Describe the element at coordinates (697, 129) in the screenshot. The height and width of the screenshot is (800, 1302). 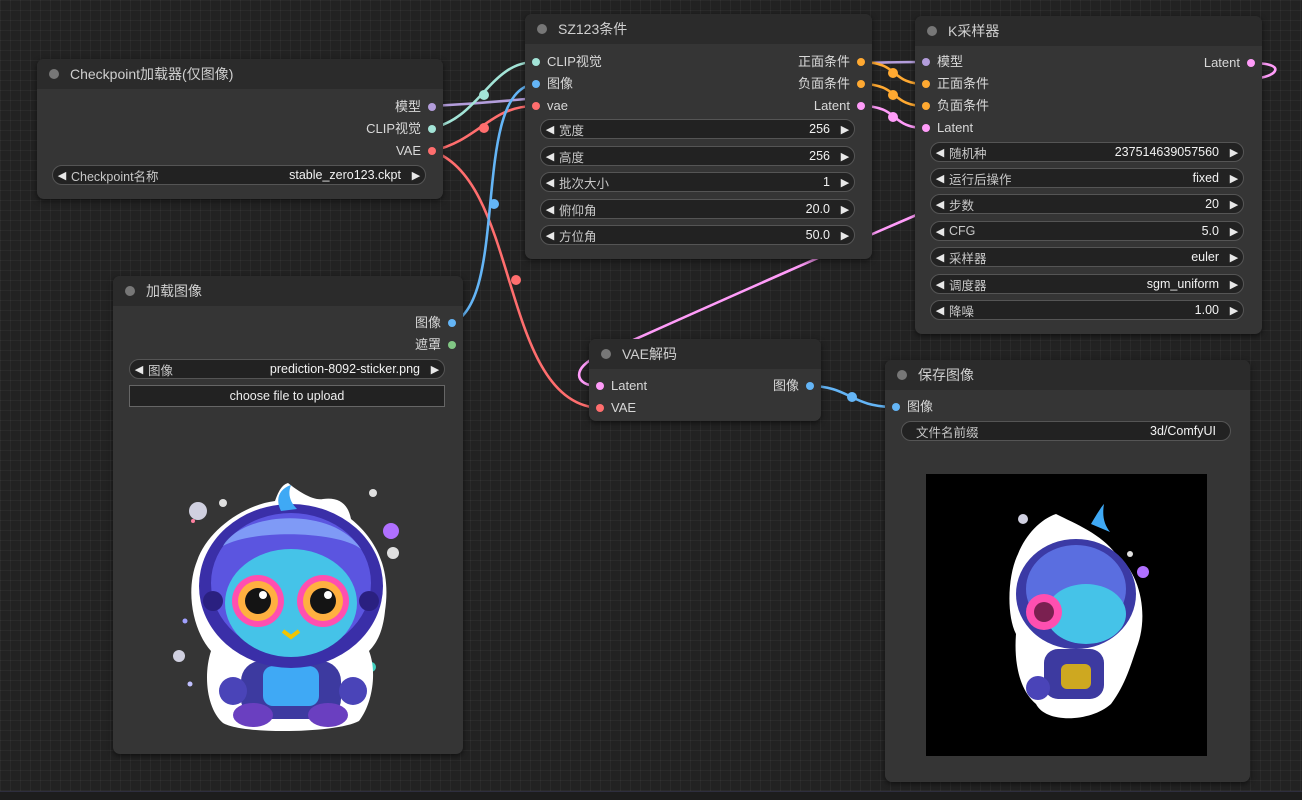
I see `width-number-widget: ◀ 宽度 256 ▶` at that location.